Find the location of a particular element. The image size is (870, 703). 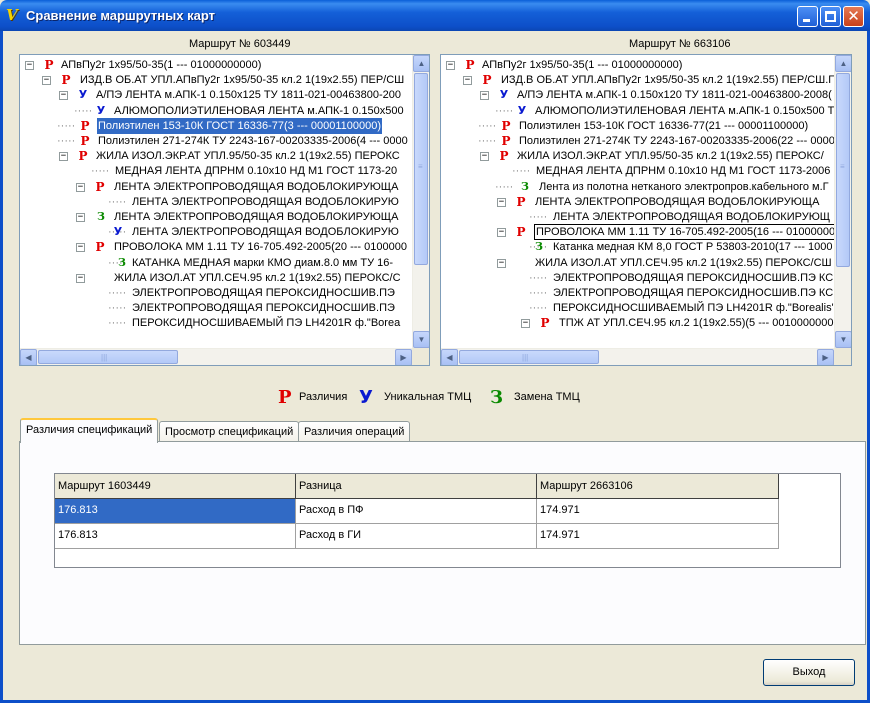

right-tree-vscrollbar: ▲ ≡ ▼ is located at coordinates (842, 201).